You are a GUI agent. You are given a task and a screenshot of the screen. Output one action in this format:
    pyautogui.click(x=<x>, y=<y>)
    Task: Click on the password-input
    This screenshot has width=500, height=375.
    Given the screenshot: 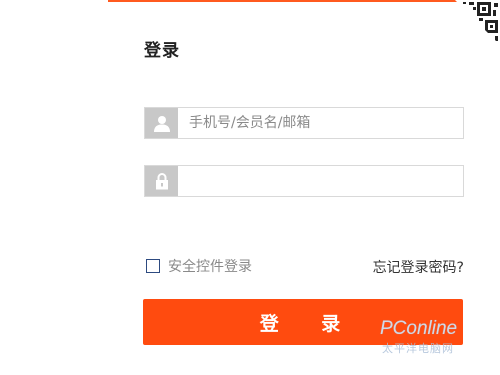 What is the action you would take?
    pyautogui.click(x=320, y=181)
    